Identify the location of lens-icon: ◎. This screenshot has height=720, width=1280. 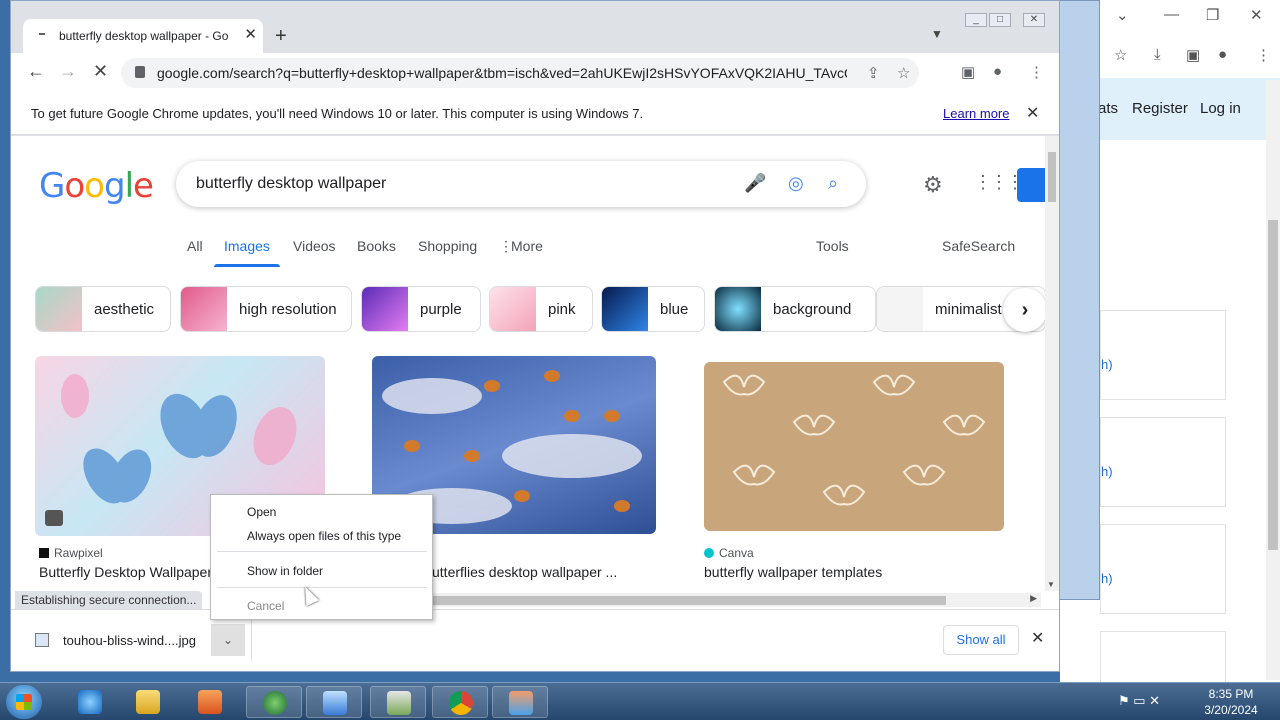
(796, 183).